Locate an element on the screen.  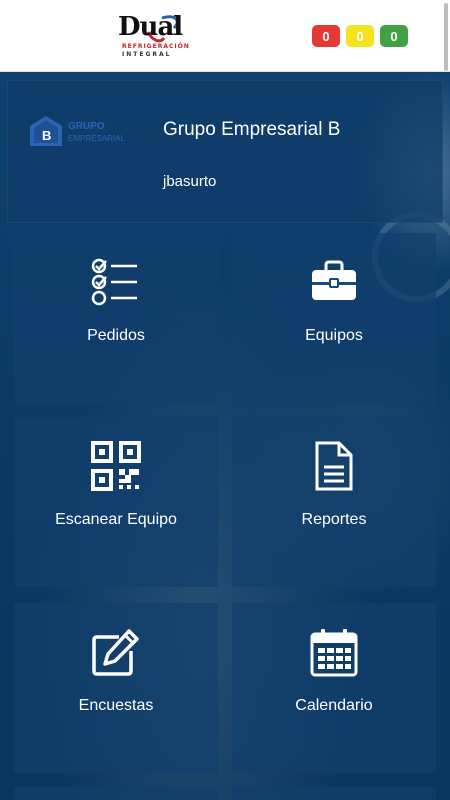
menu-tile-equipos: Equipos is located at coordinates (334, 318).